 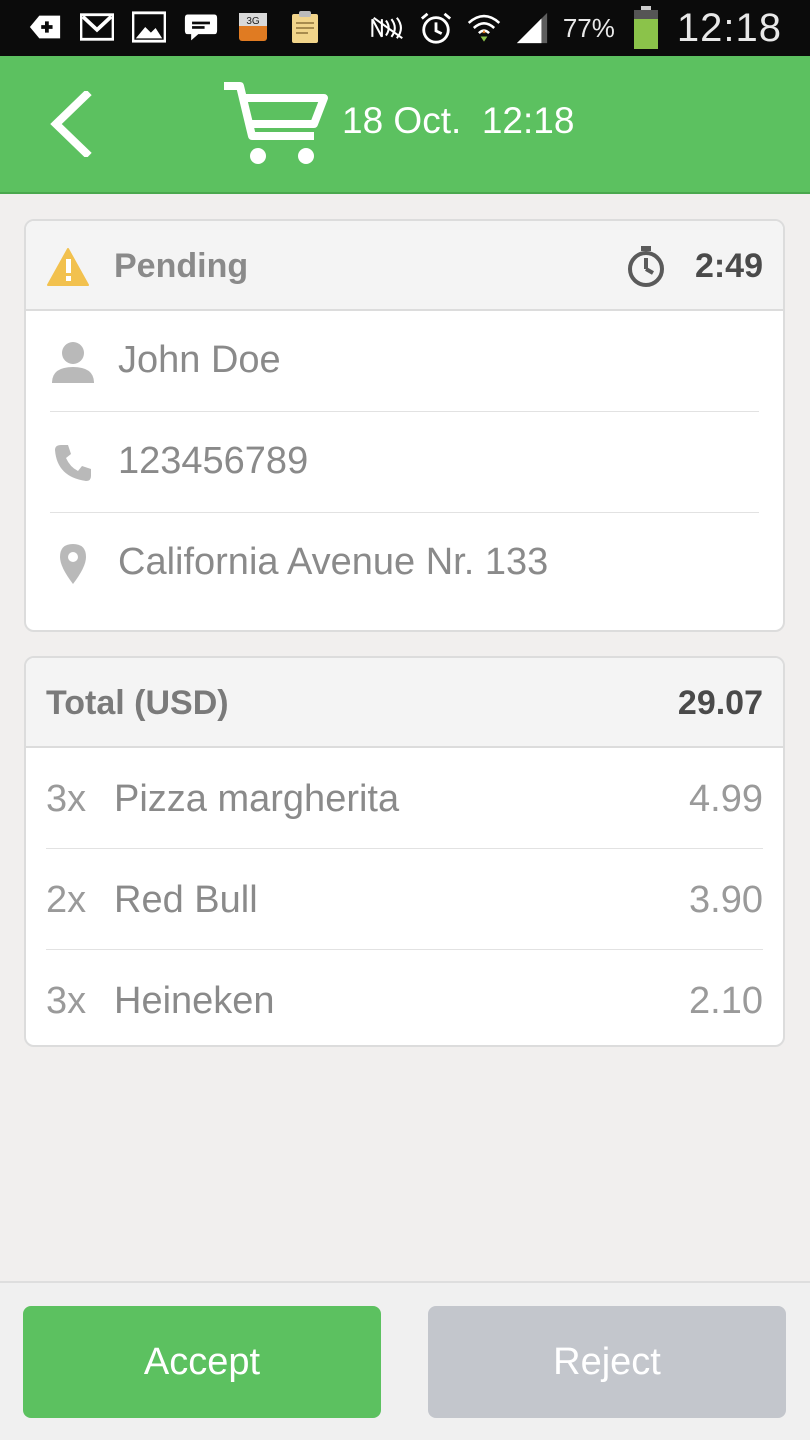 I want to click on chat-icon, so click(x=201, y=27).